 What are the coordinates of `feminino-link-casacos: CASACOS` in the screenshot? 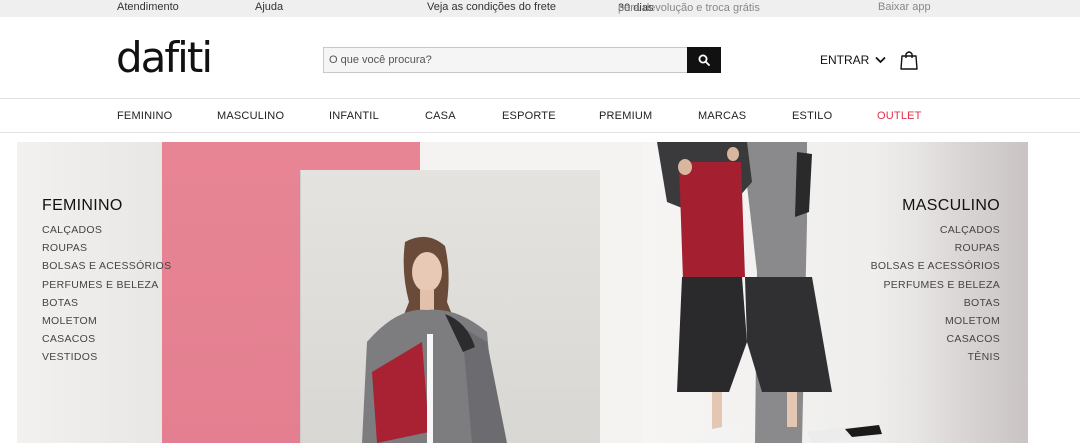 It's located at (106, 339).